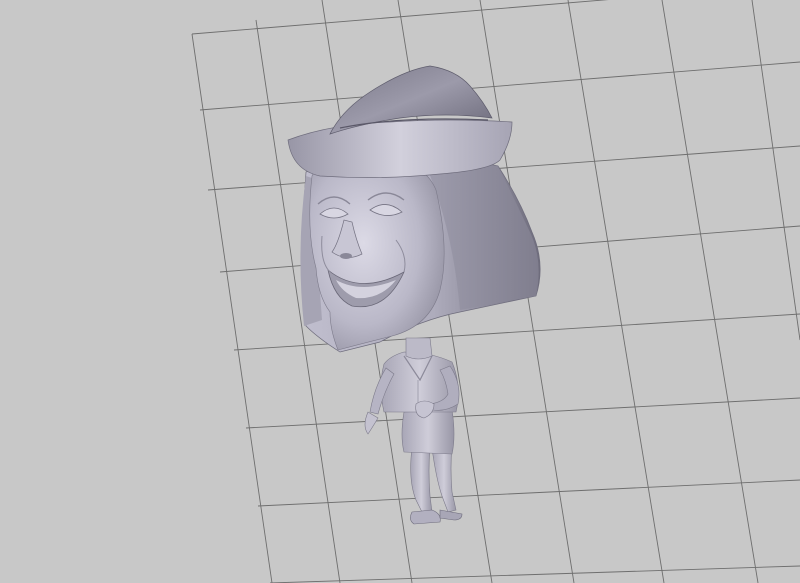  Describe the element at coordinates (419, 348) in the screenshot. I see `neck` at that location.